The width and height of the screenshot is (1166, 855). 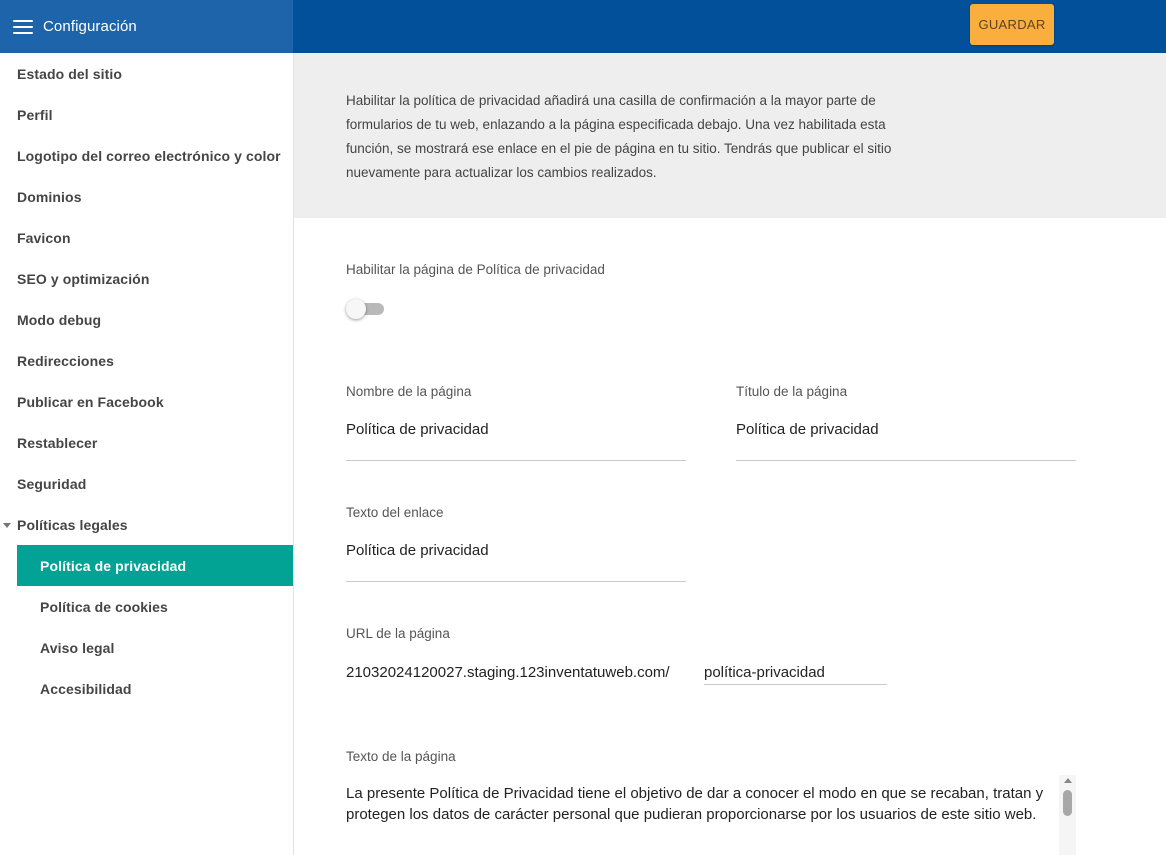 I want to click on sidebar-item-redirects: Redirecciones, so click(x=146, y=360).